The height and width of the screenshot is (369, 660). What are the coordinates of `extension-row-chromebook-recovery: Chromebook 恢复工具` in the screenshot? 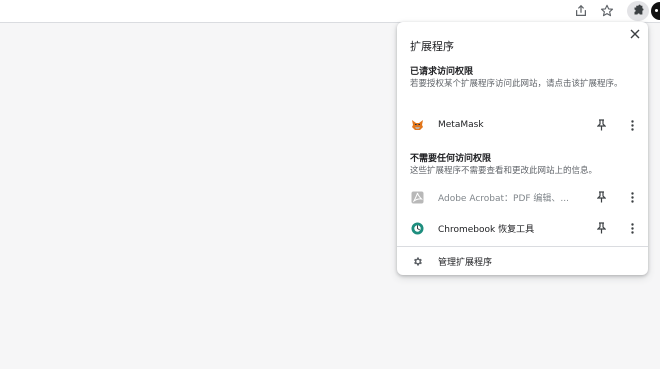 It's located at (522, 228).